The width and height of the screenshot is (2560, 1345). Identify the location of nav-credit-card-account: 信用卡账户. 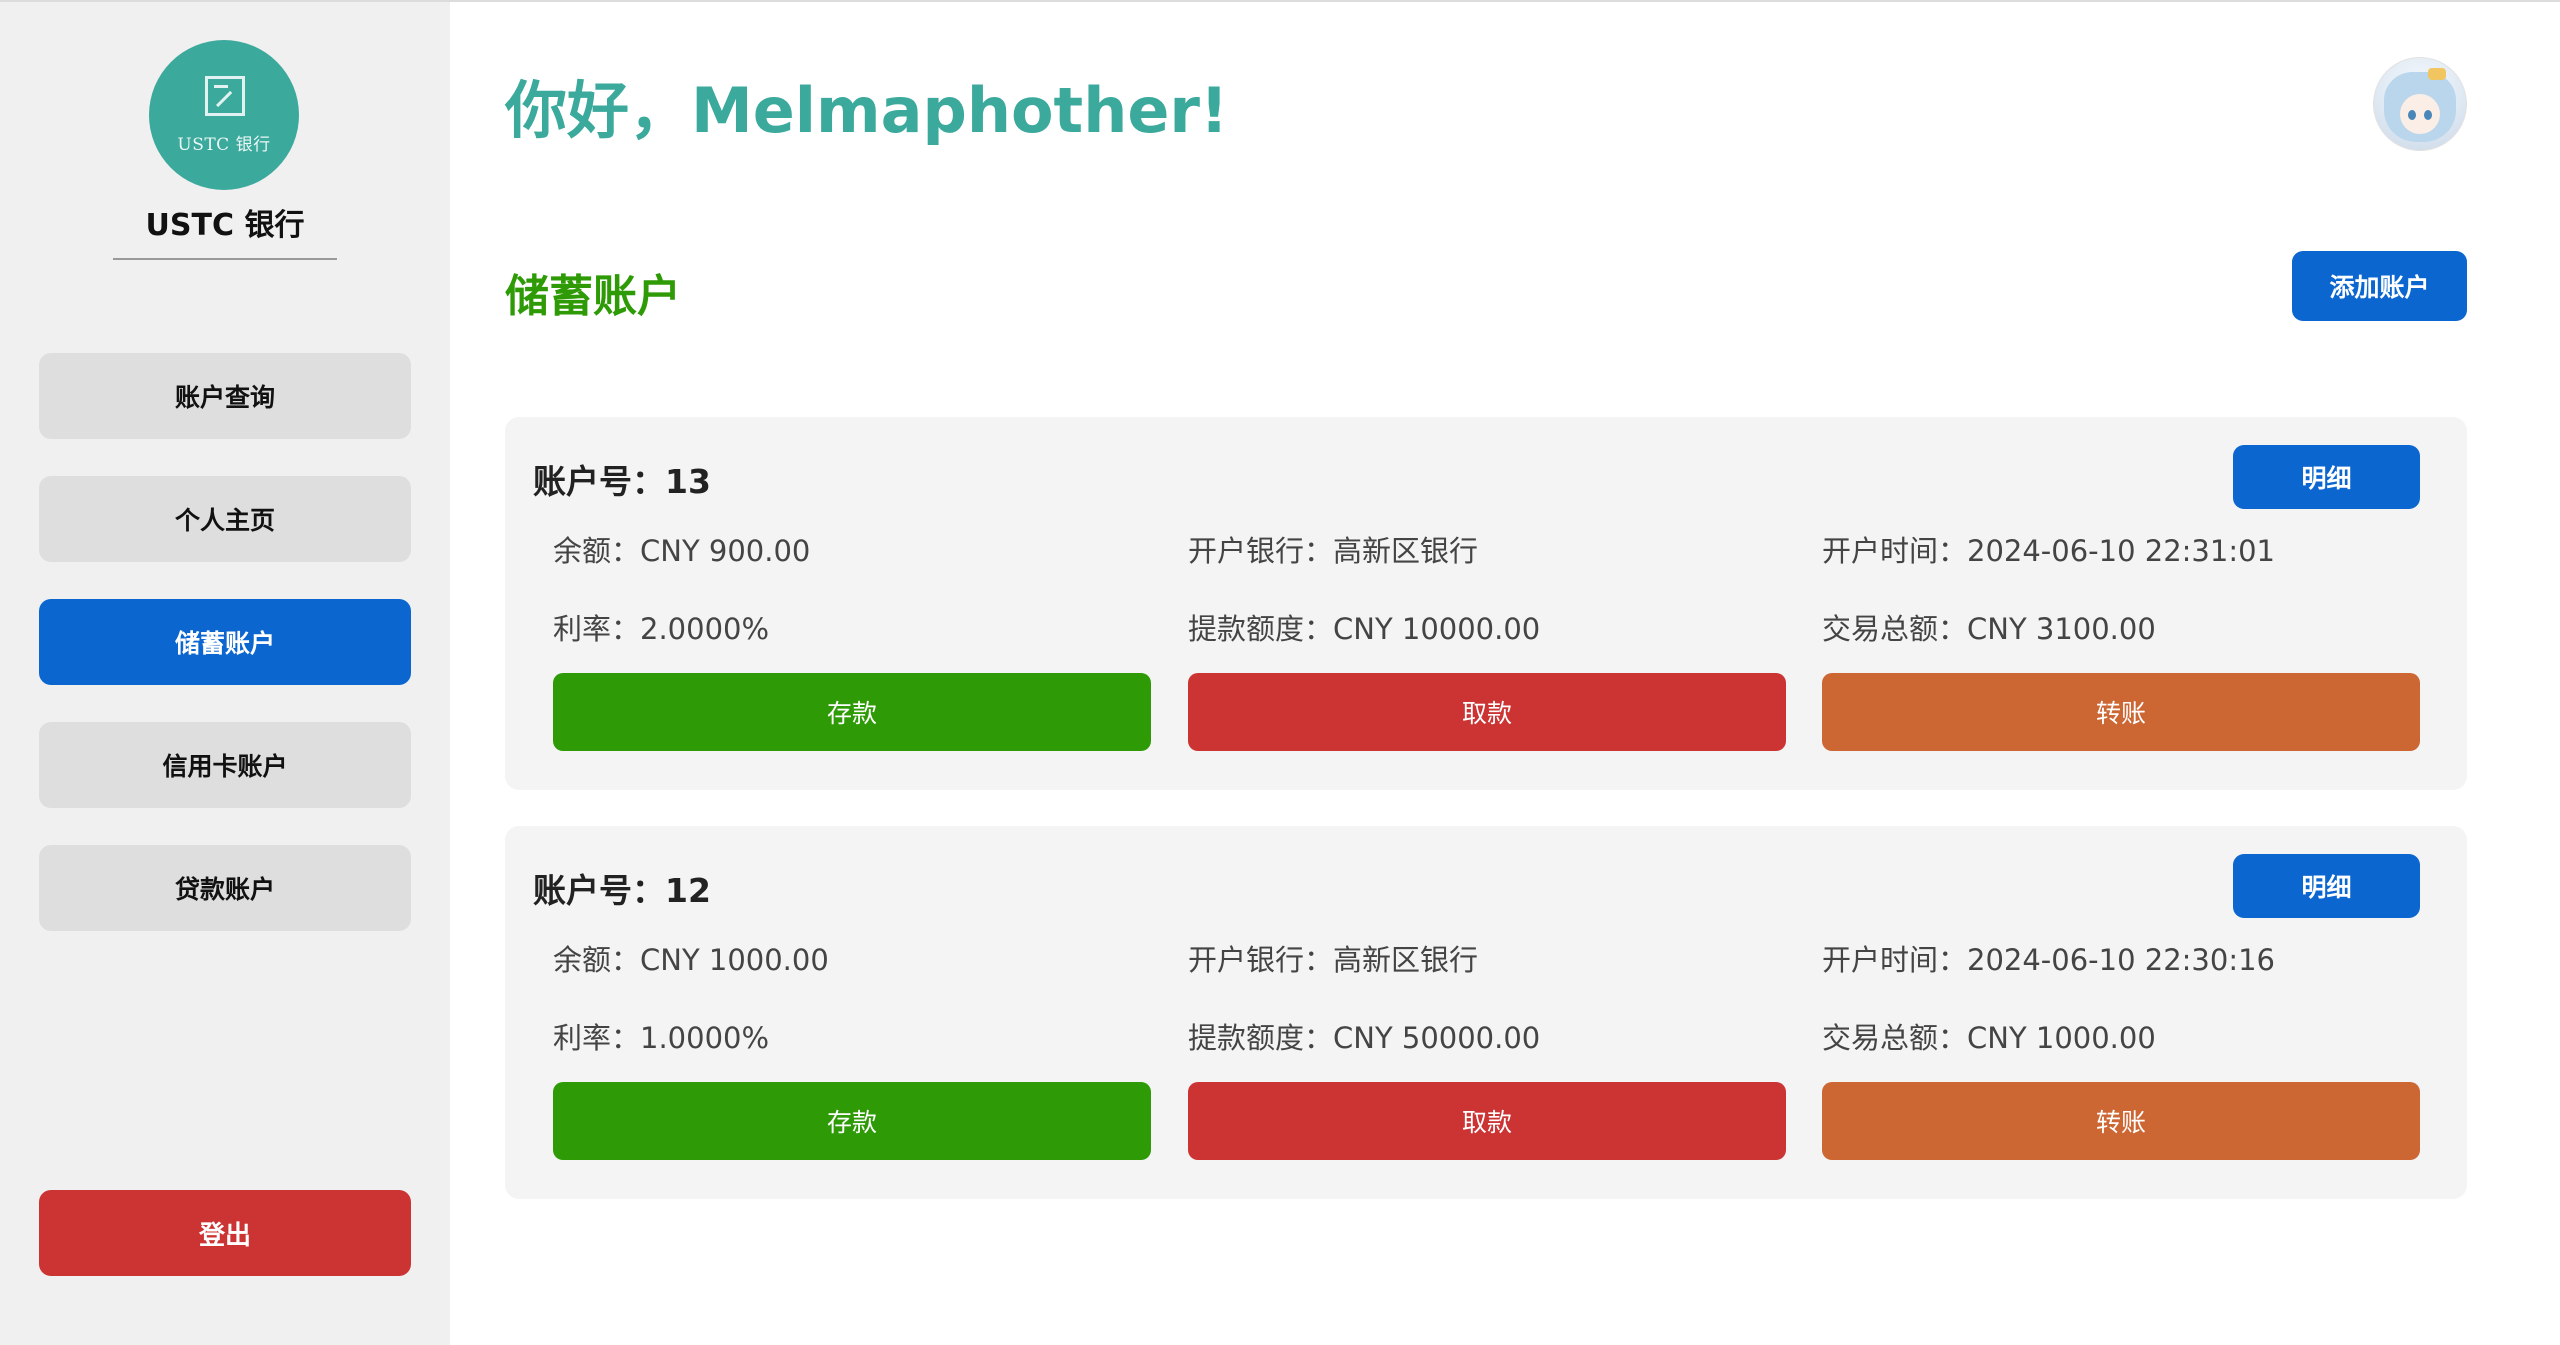
(225, 765).